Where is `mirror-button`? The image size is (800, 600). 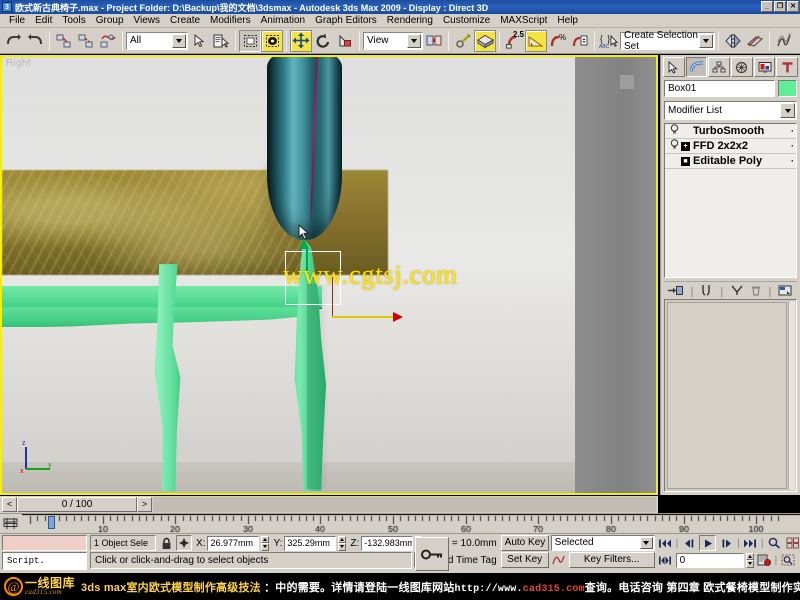 mirror-button is located at coordinates (733, 40).